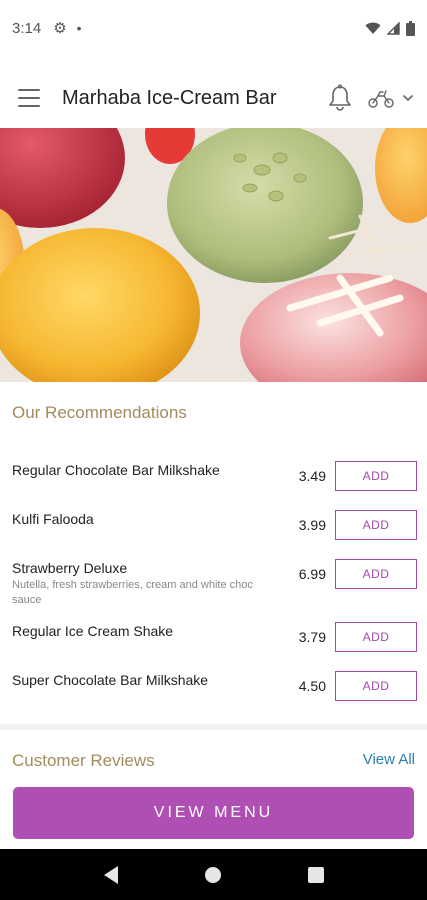  Describe the element at coordinates (29, 98) in the screenshot. I see `menu-icon` at that location.